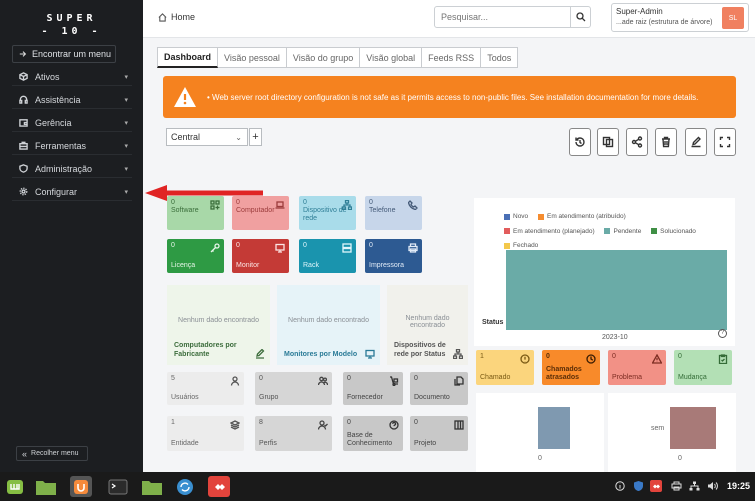 This screenshot has width=755, height=501. Describe the element at coordinates (493, 322) in the screenshot. I see `chart-y-label: Status` at that location.